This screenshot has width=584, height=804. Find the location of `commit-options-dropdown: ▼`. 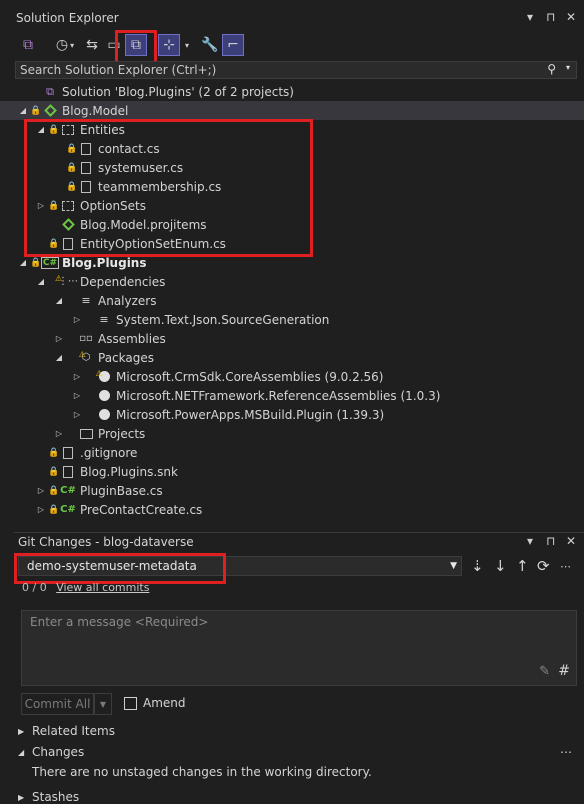

commit-options-dropdown: ▼ is located at coordinates (103, 704).